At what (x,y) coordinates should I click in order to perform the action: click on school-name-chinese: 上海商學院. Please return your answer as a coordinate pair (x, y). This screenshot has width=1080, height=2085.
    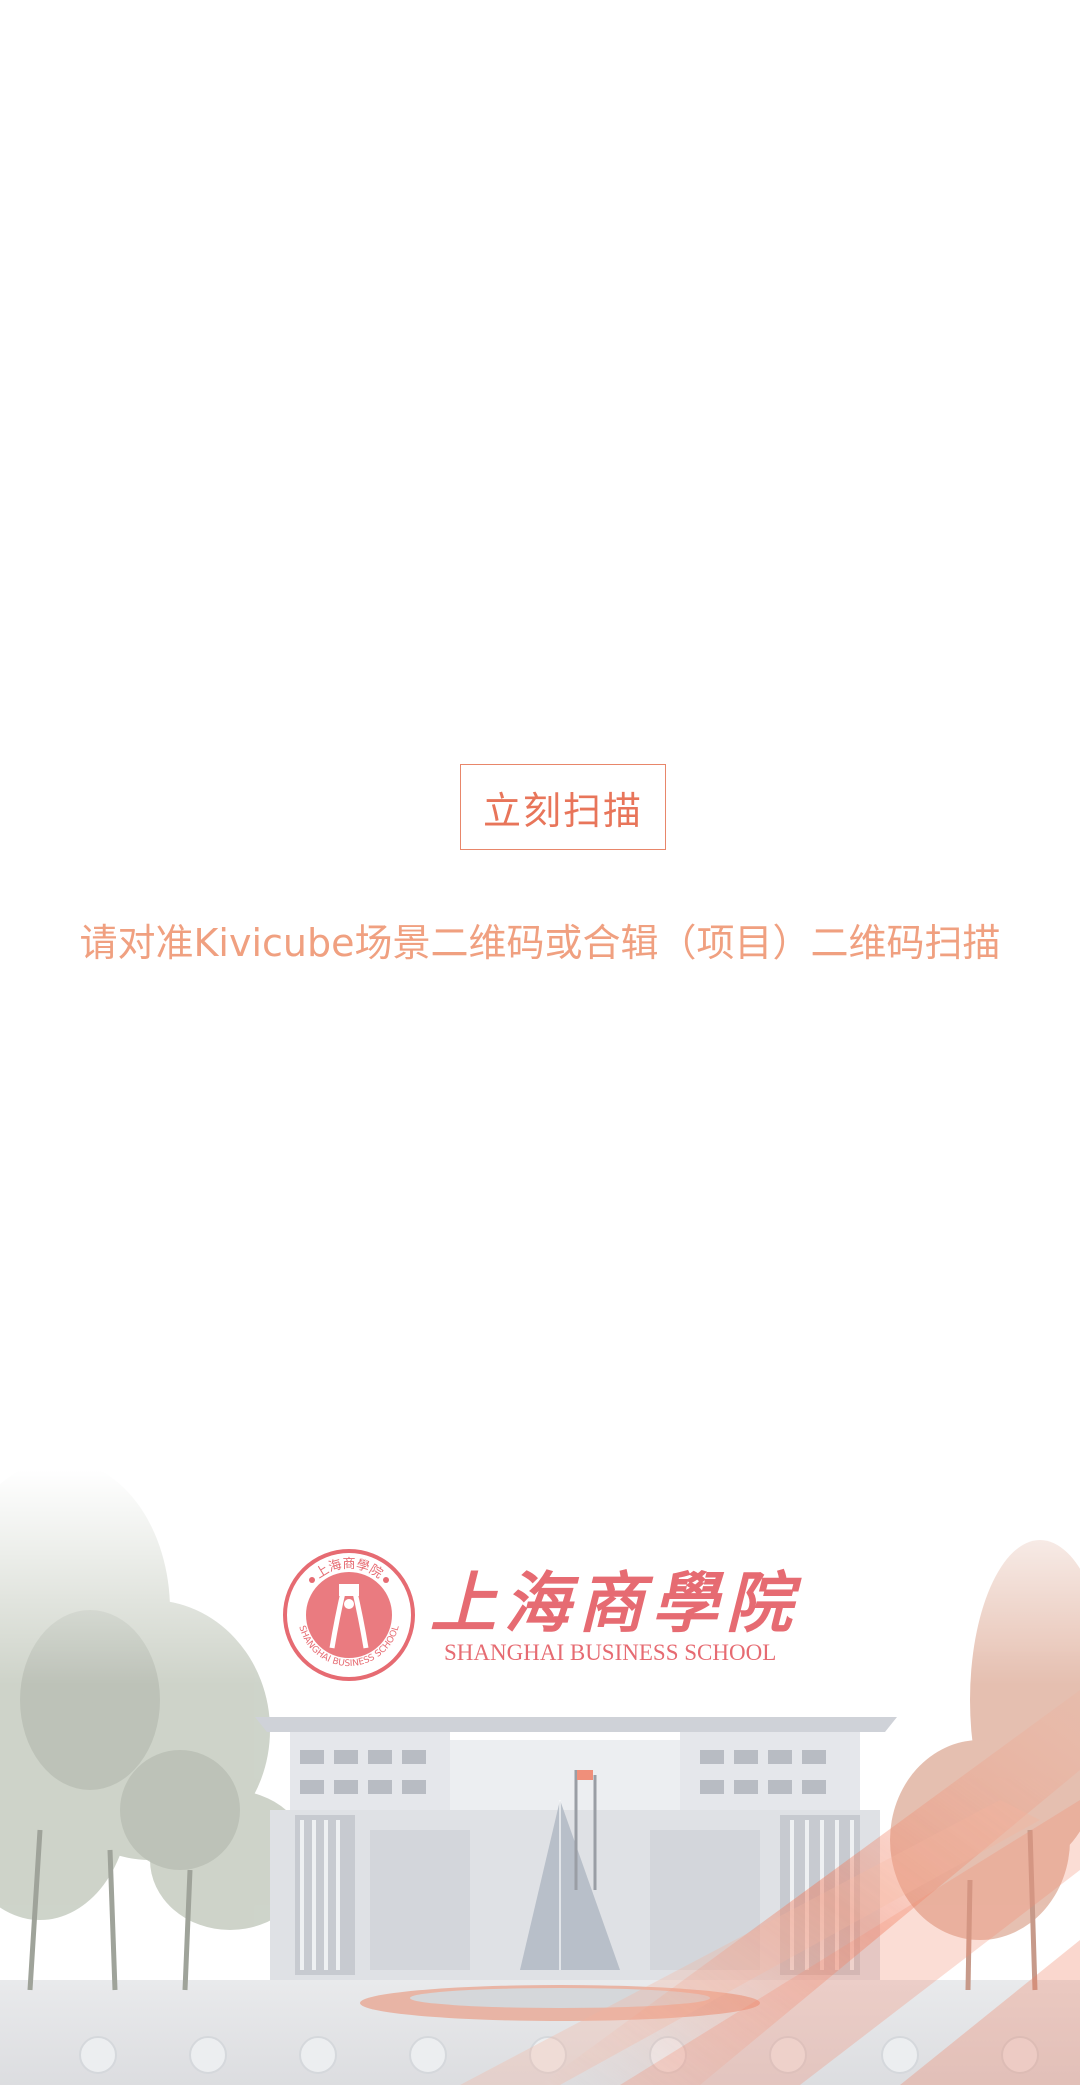
    Looking at the image, I should click on (615, 1603).